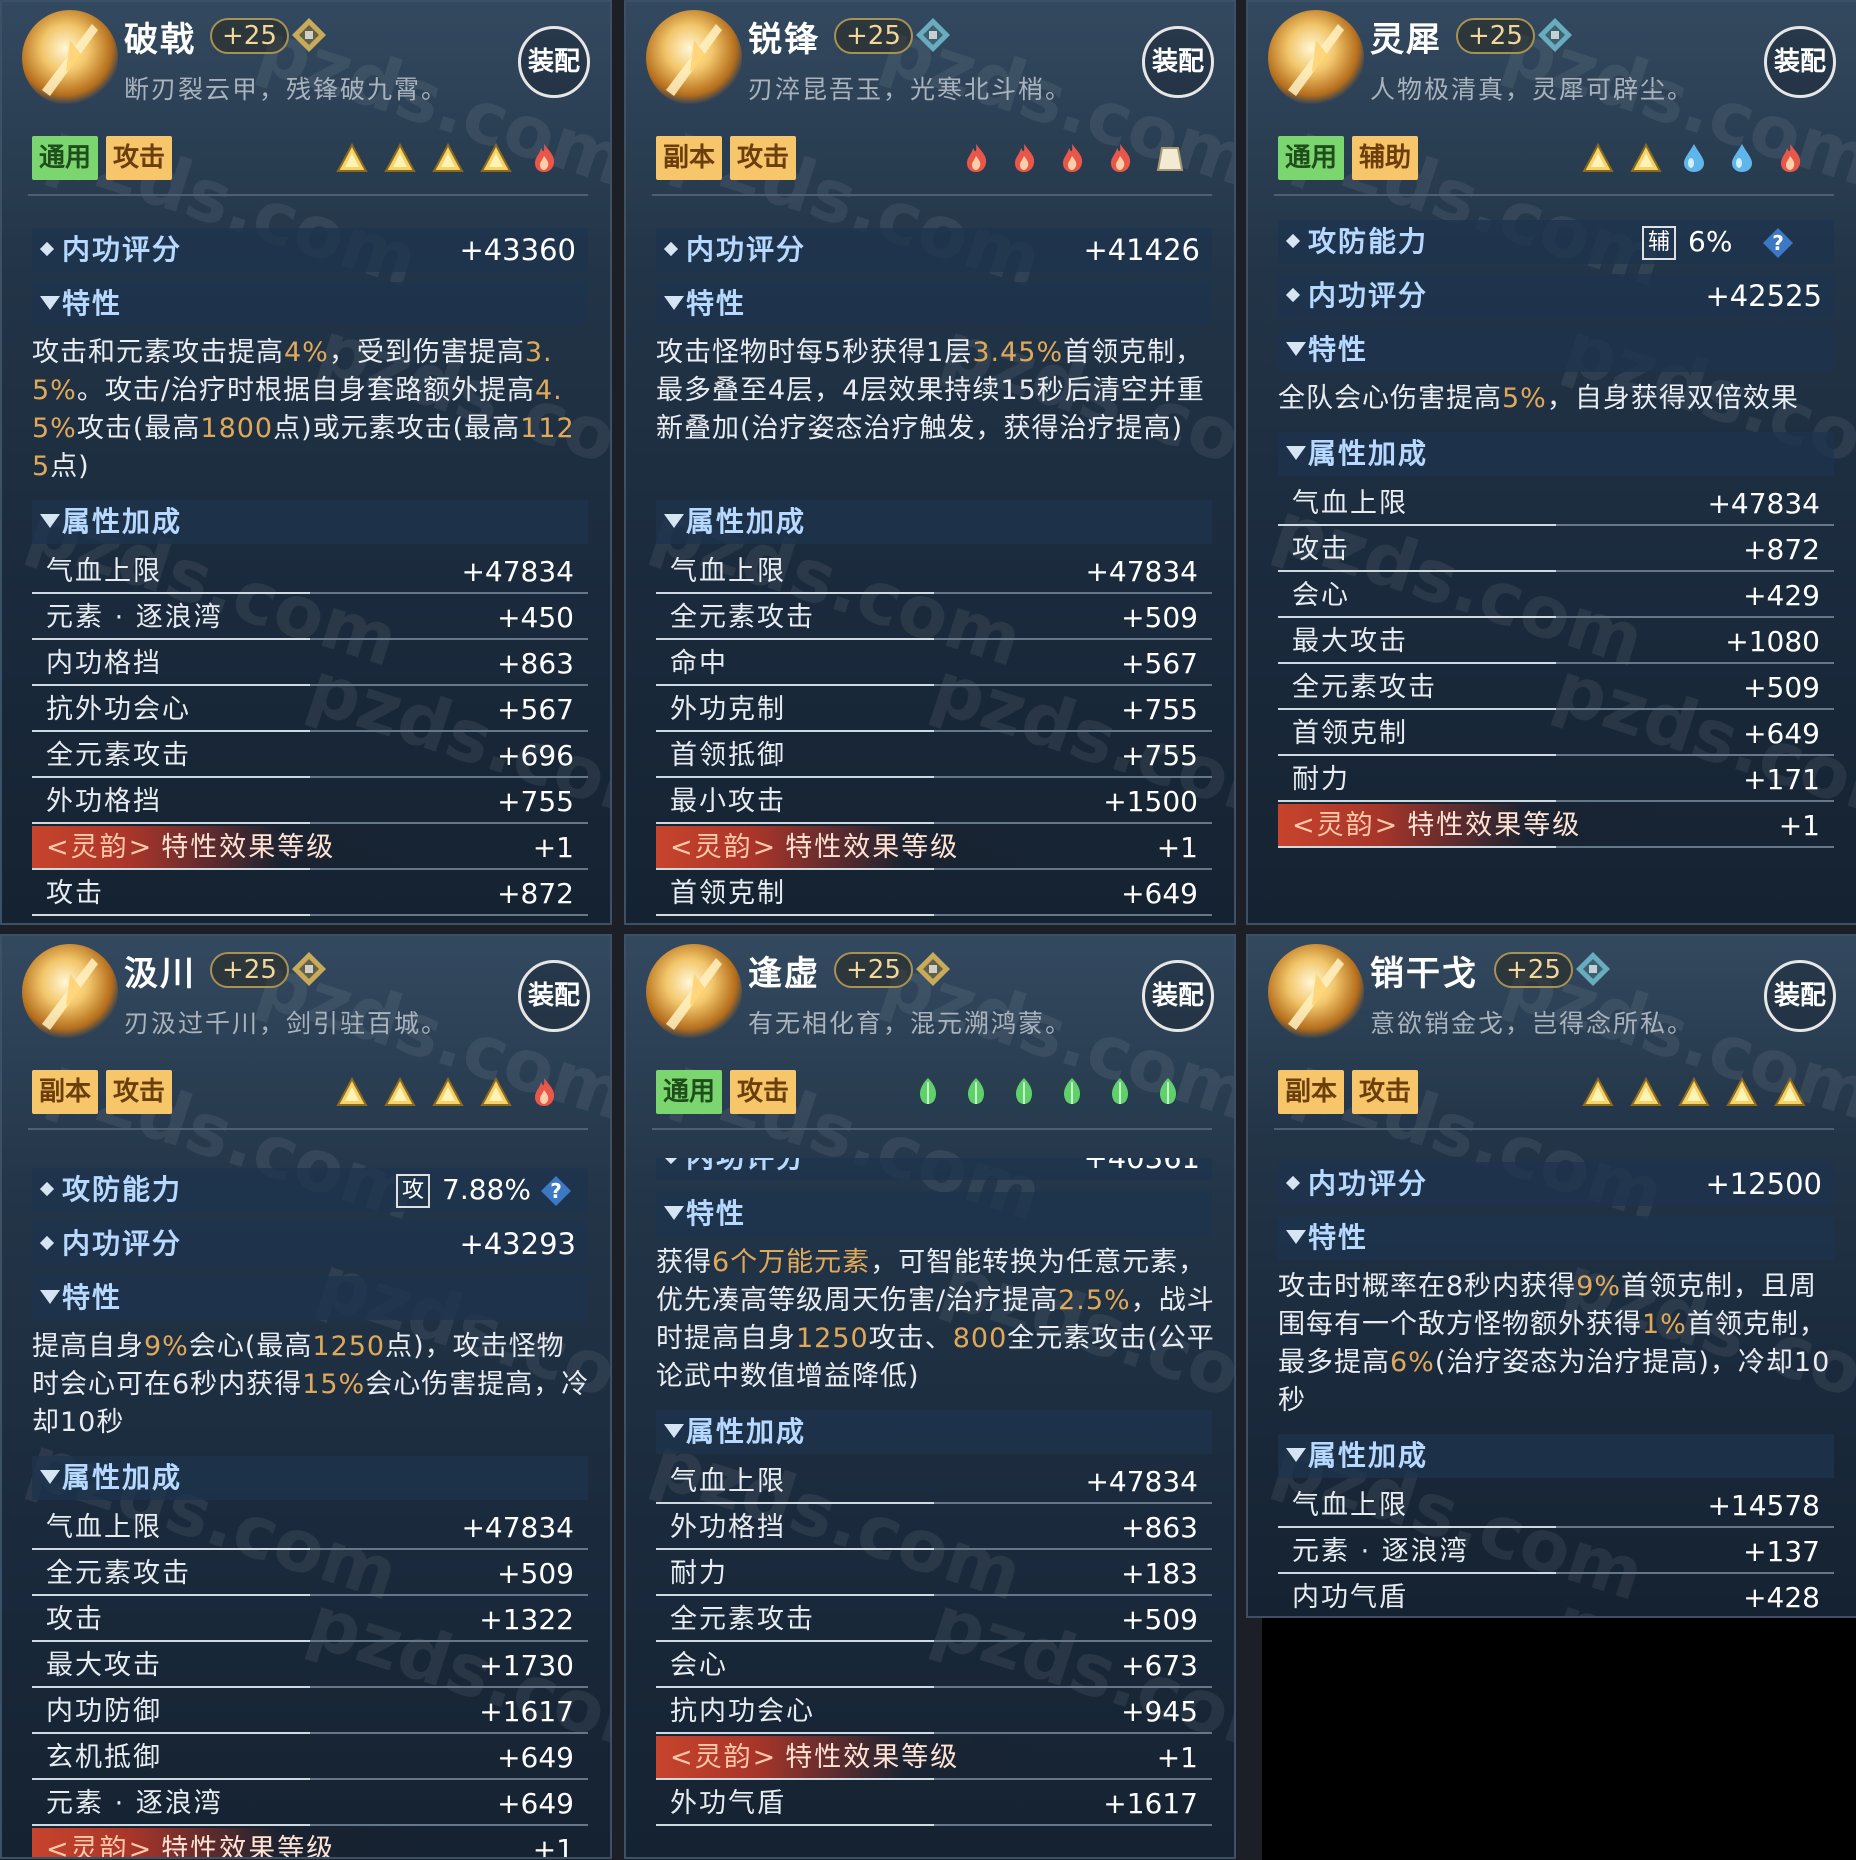  I want to click on stat-value: +567, so click(535, 709).